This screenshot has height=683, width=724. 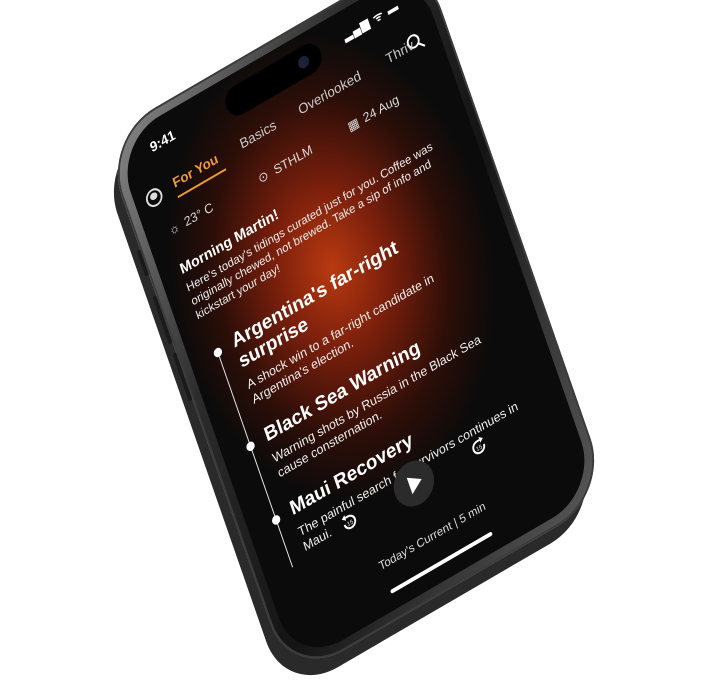 I want to click on skip-forward-icon: 15, so click(x=479, y=446).